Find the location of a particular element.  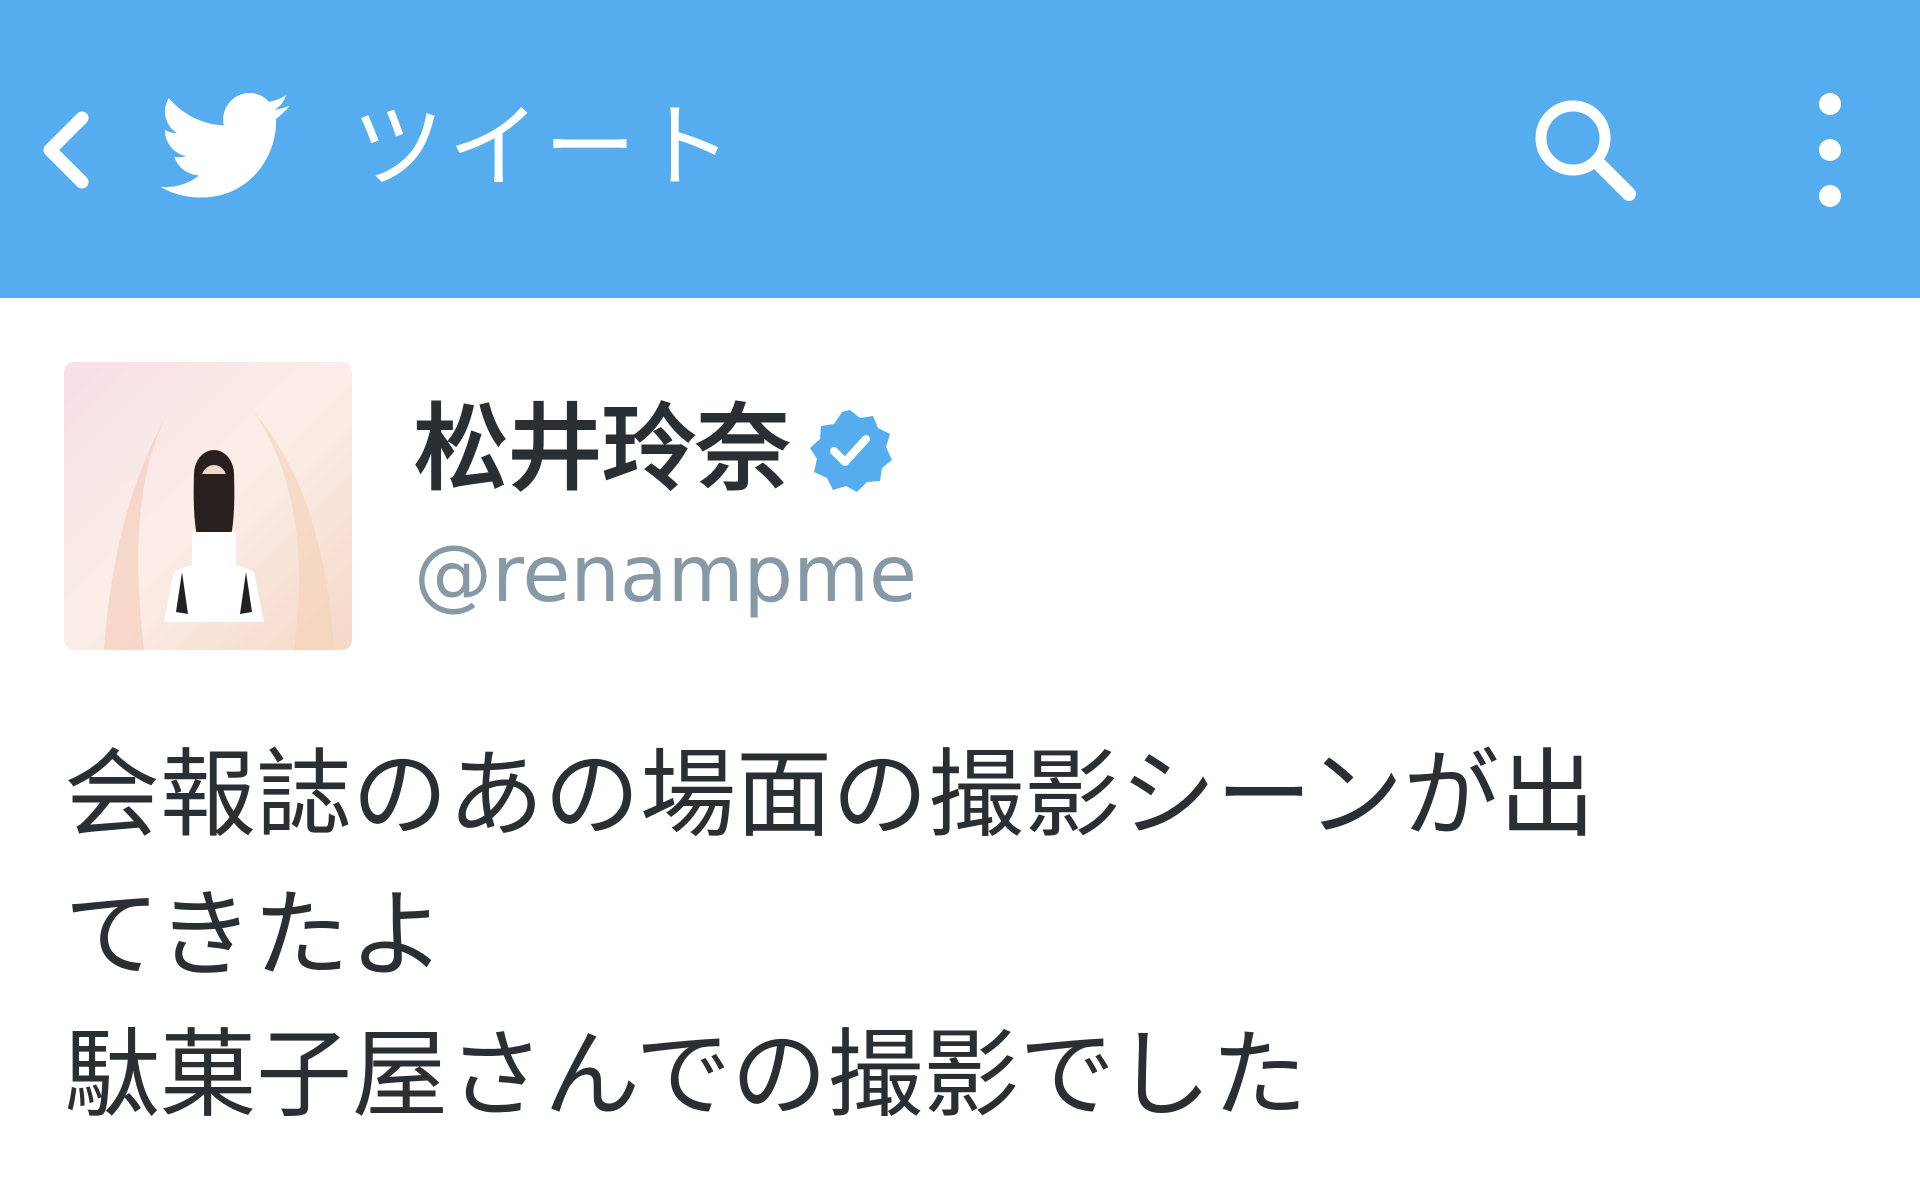

avatar-photo is located at coordinates (208, 506).